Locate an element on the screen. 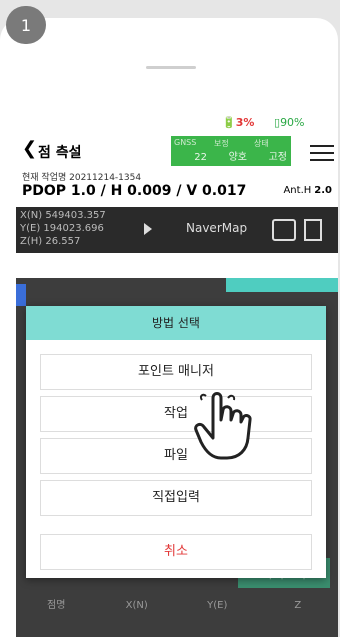 The width and height of the screenshot is (340, 637). precision-readout: PDOP 1.0 / H 0.009 / V 0.017 Ant.H 2.0 is located at coordinates (177, 191).